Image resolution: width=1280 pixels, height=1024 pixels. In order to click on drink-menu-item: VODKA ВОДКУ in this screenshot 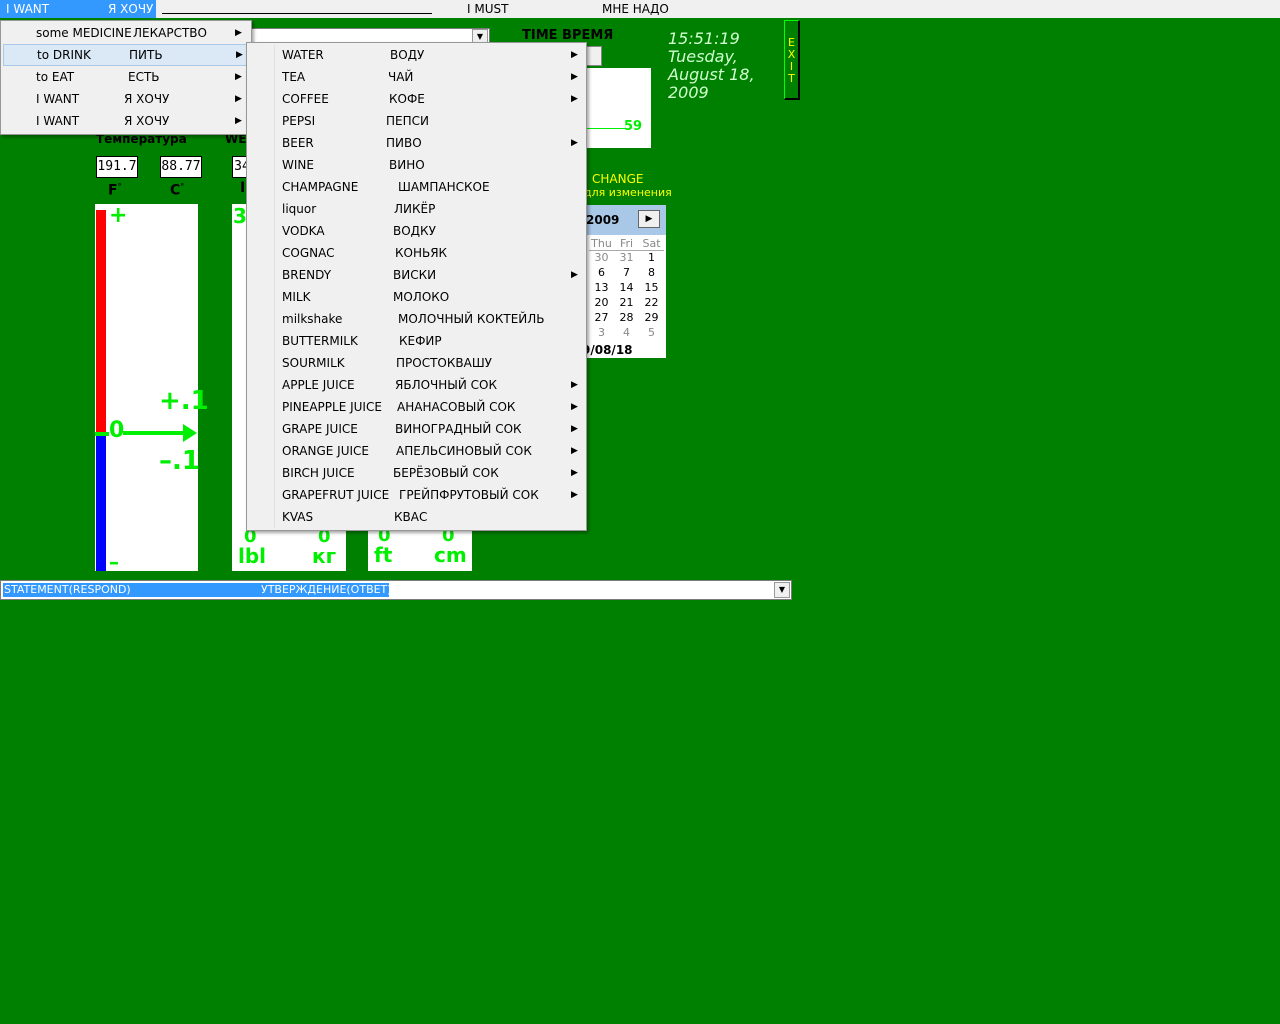, I will do `click(416, 231)`.